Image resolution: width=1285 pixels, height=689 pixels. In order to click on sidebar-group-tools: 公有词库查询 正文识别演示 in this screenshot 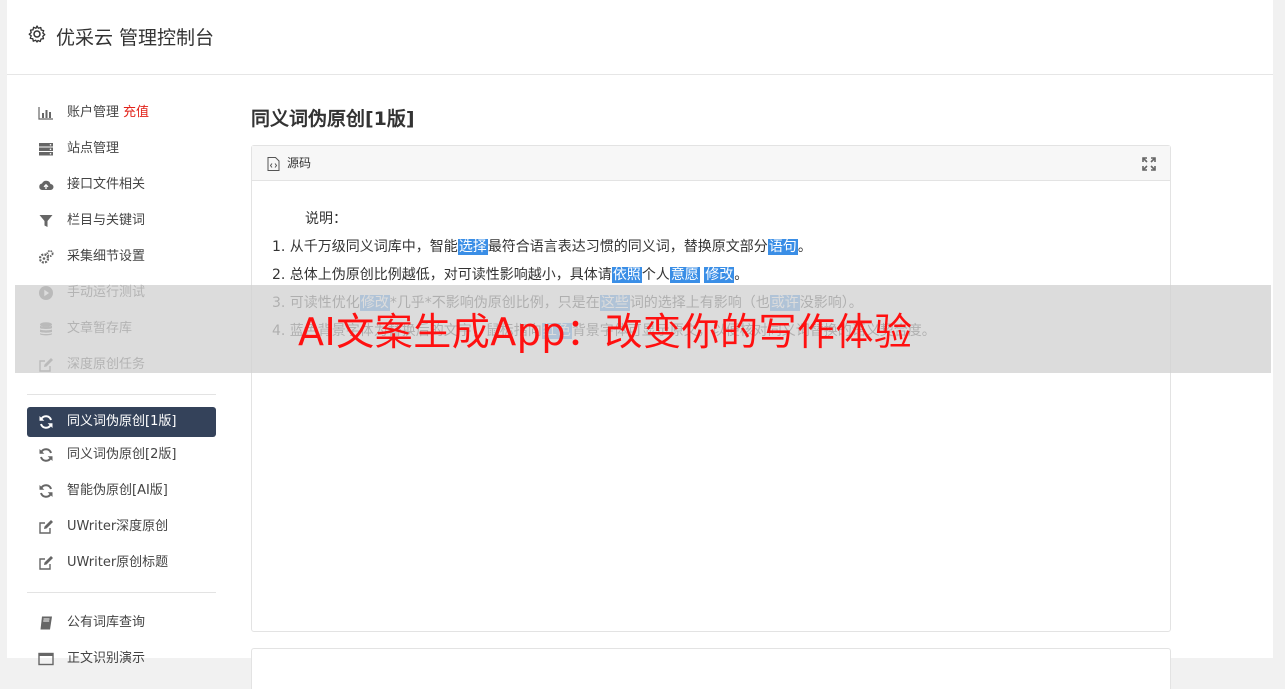, I will do `click(121, 641)`.